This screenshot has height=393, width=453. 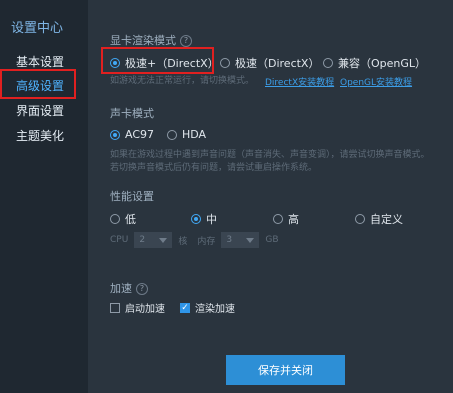 I want to click on performance-option-low: 低, so click(x=123, y=219).